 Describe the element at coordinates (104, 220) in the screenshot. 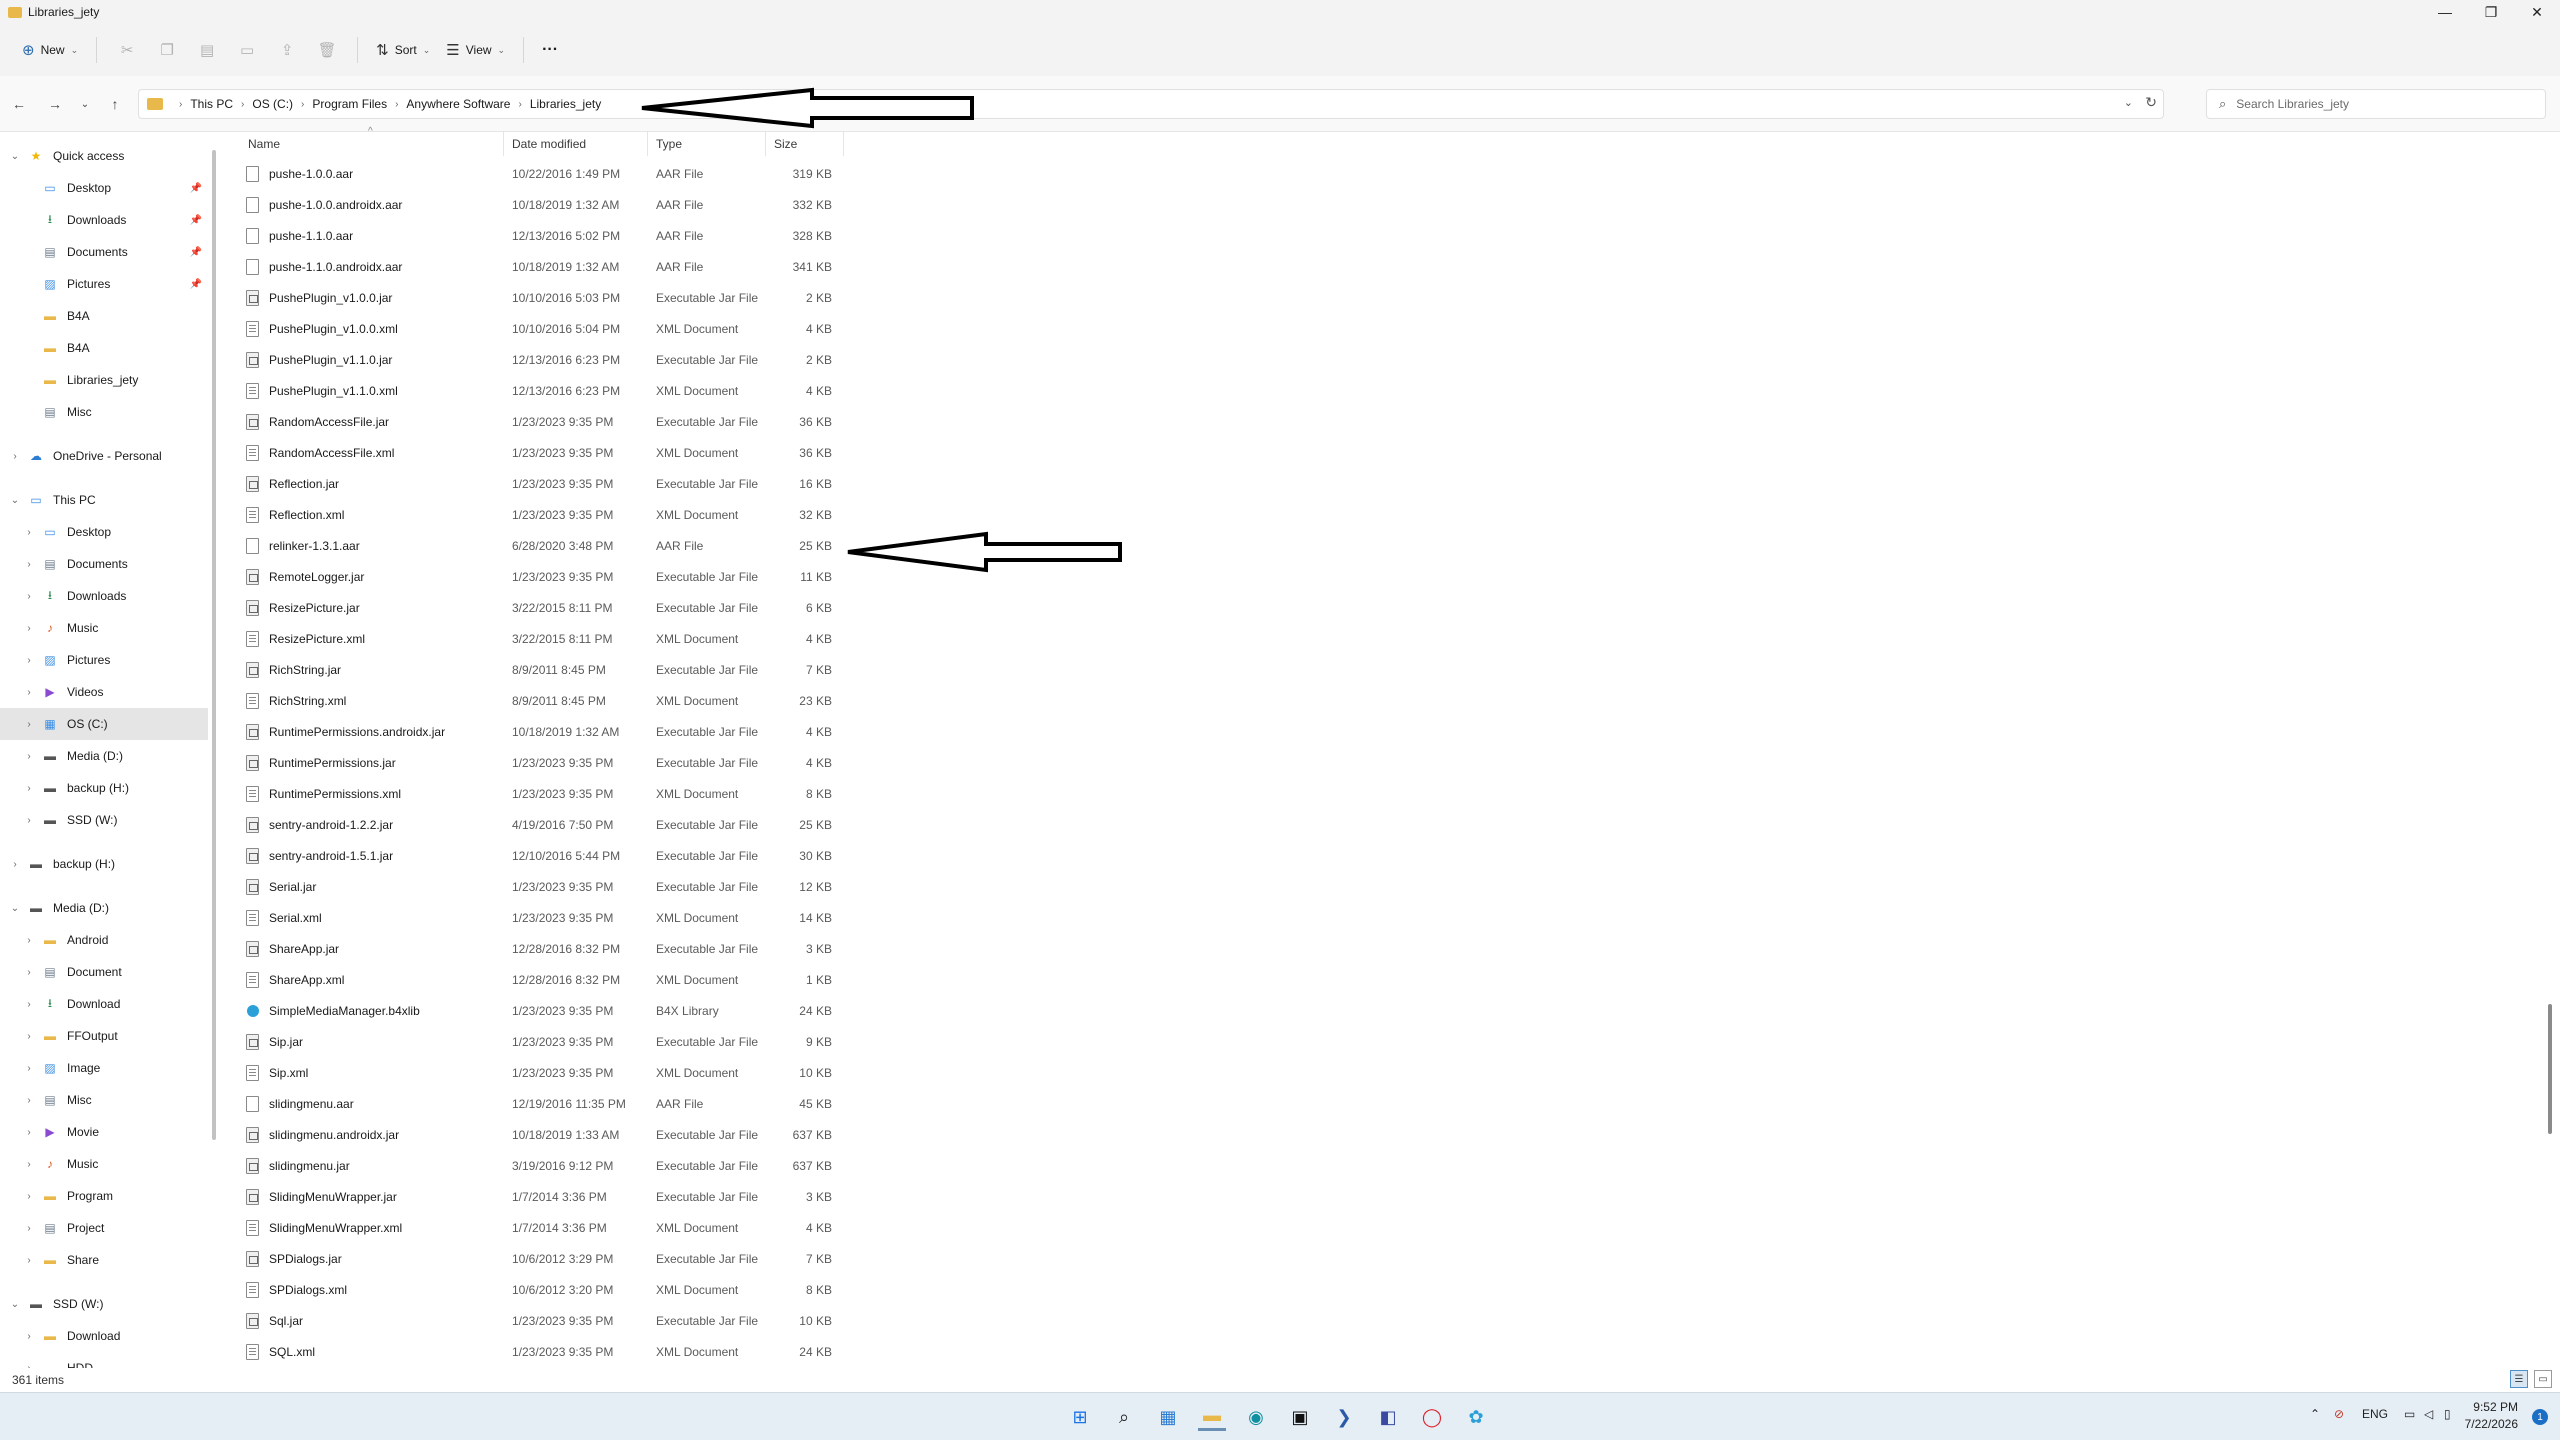

I see `sidebar-item: ⭳ Downloads 📌` at that location.